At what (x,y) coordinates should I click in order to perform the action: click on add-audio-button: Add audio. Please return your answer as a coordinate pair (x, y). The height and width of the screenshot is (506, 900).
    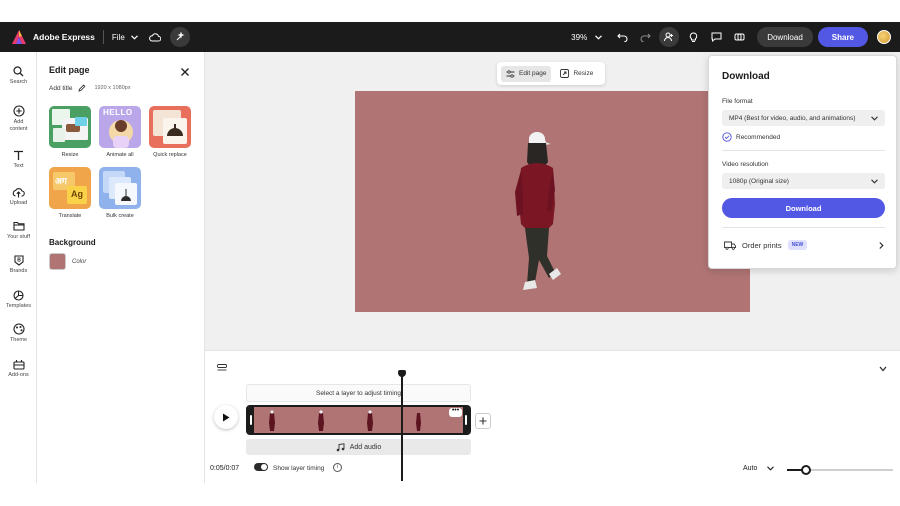
    Looking at the image, I should click on (358, 447).